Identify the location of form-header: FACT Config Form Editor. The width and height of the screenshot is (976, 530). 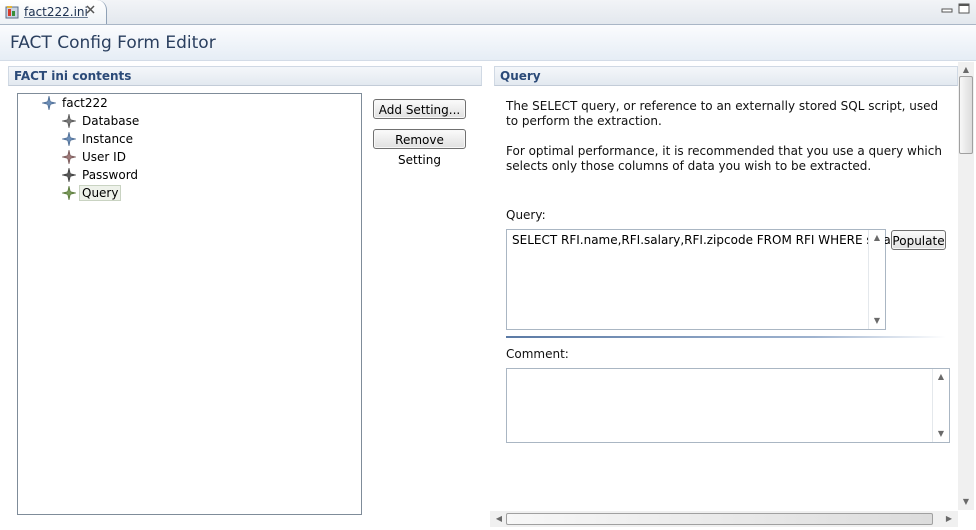
(488, 43).